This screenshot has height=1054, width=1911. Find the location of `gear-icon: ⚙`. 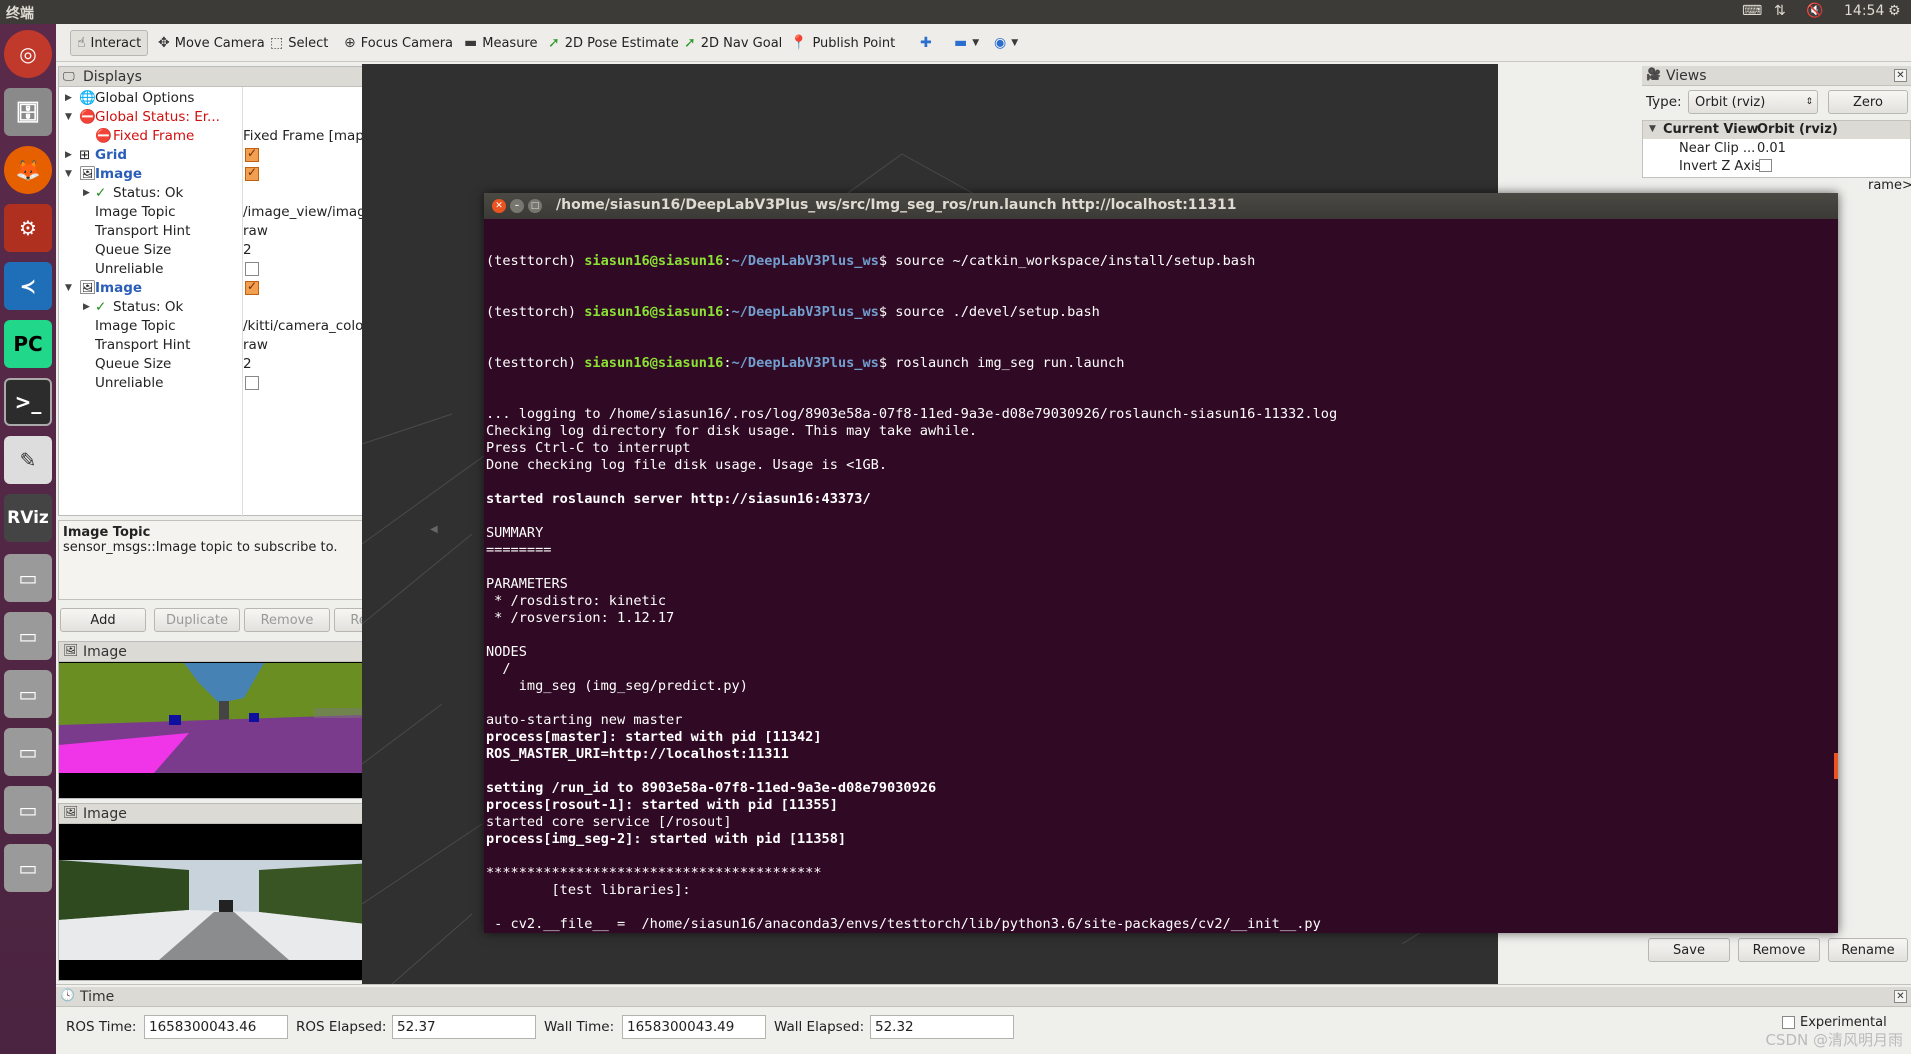

gear-icon: ⚙ is located at coordinates (1894, 11).